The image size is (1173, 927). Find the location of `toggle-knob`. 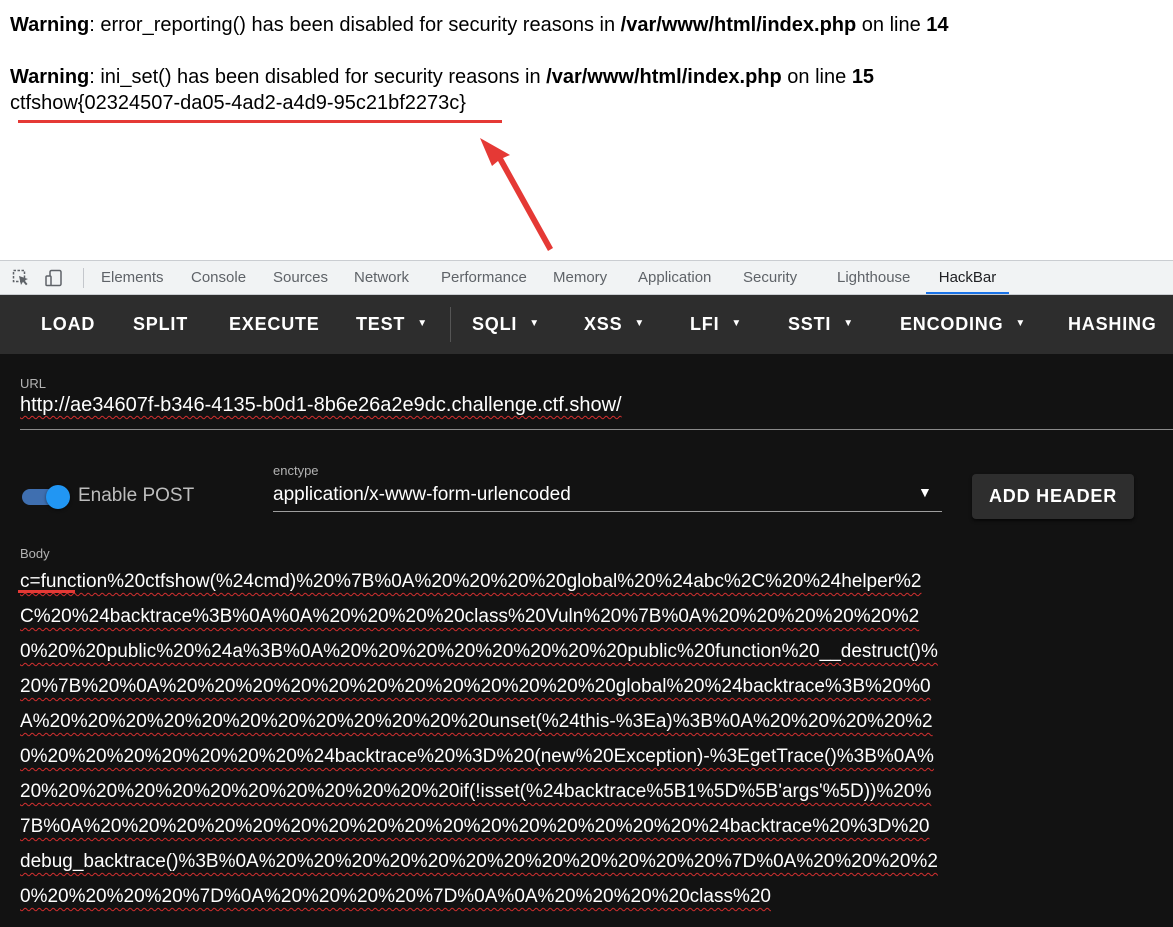

toggle-knob is located at coordinates (58, 497).